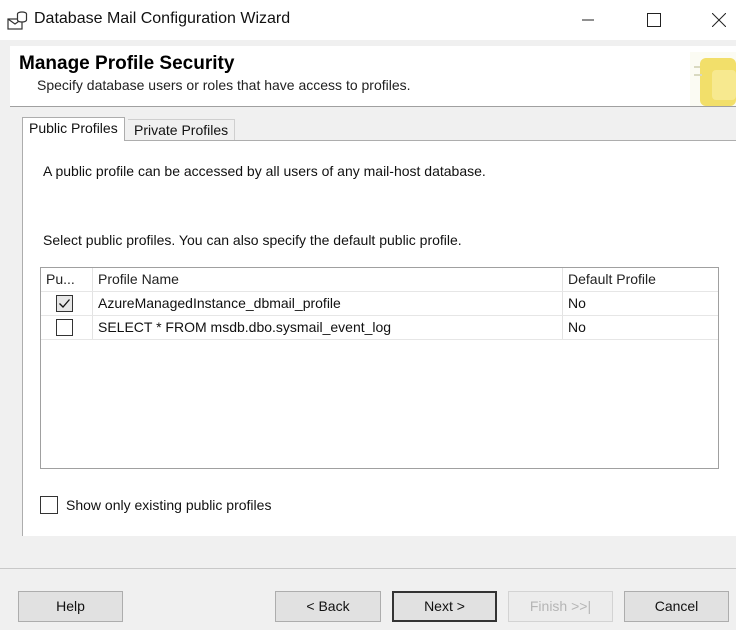  I want to click on grid-header-row: Pu... Profile Name Default Profile, so click(379, 280).